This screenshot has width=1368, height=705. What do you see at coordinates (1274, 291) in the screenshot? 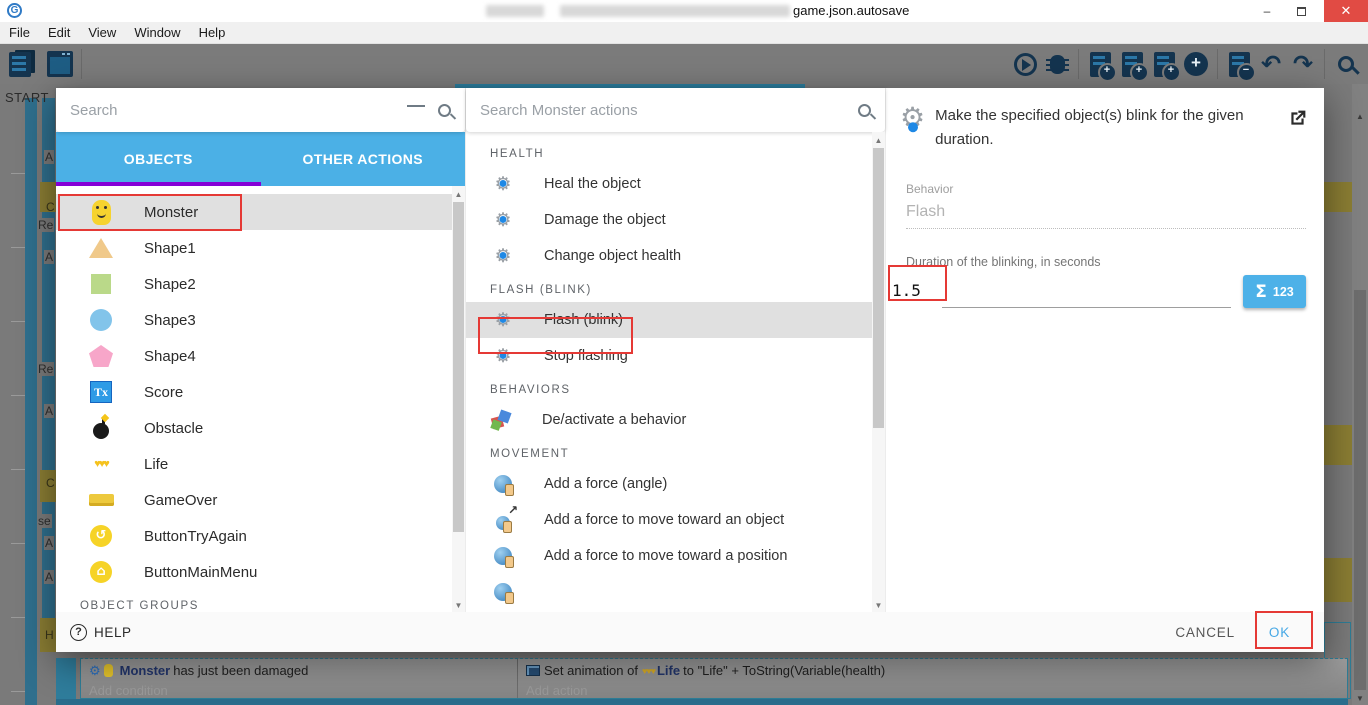
I see `expression-editor-button: Σ 123` at bounding box center [1274, 291].